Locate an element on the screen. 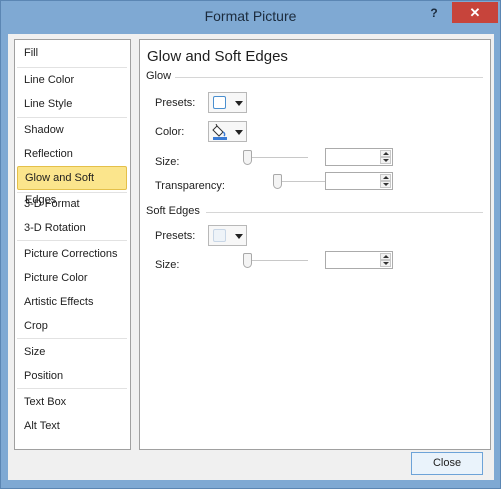  glow-presets-label: Presets: is located at coordinates (175, 103).